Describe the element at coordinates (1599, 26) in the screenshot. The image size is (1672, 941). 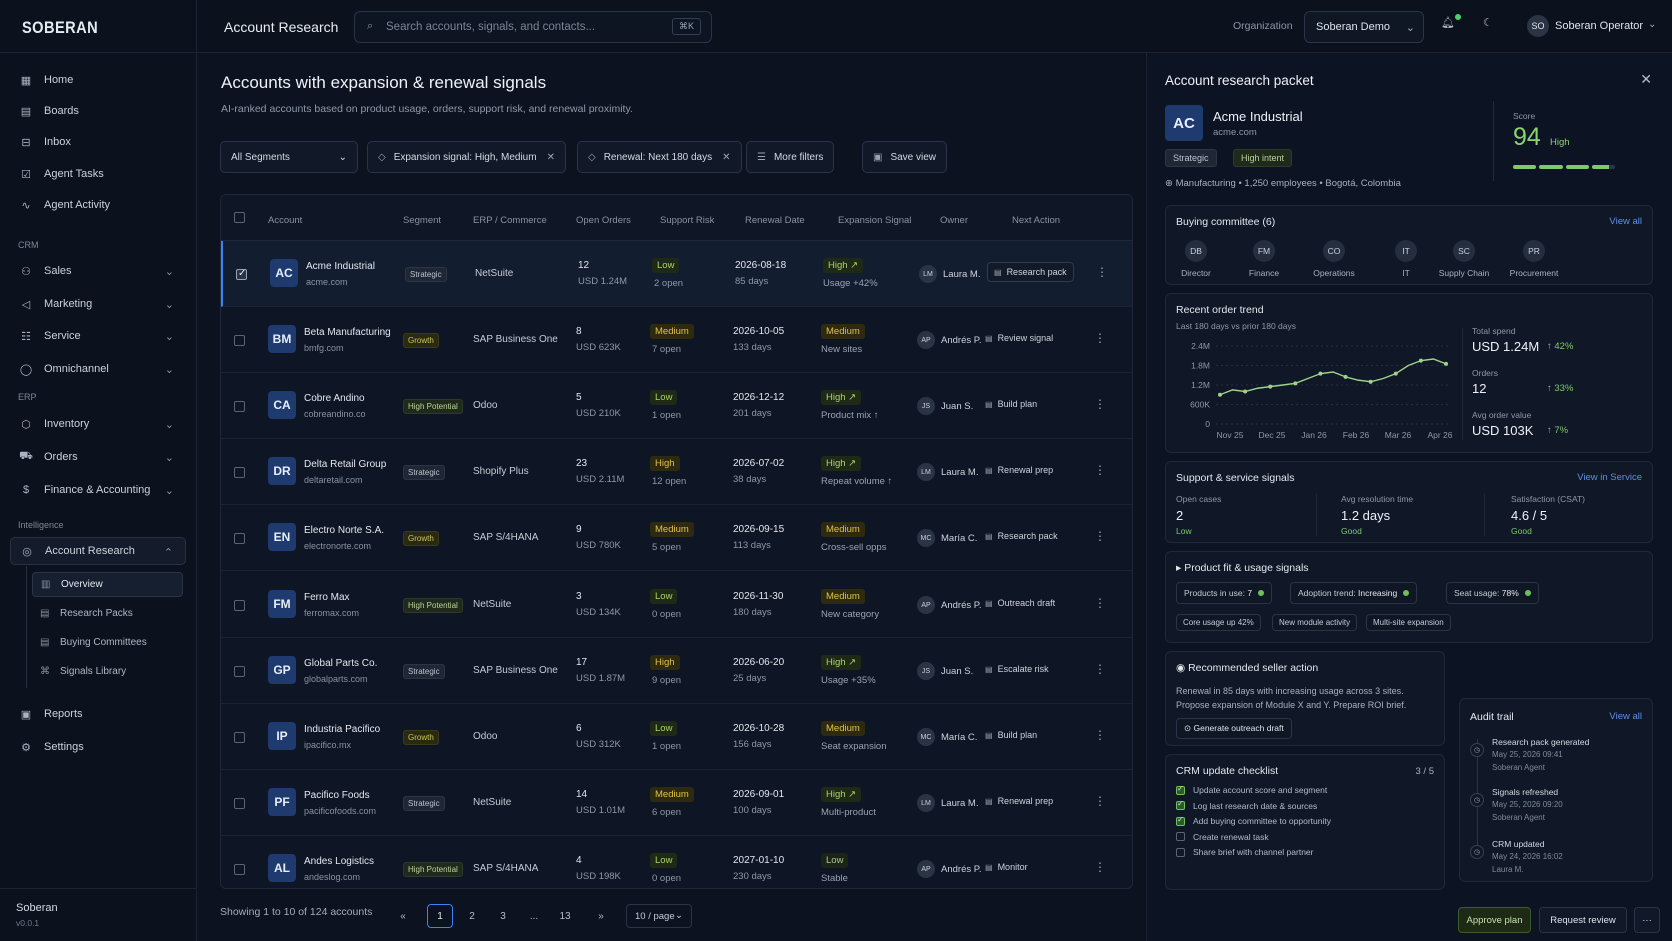
I see `user-name: Soberan Operator` at that location.